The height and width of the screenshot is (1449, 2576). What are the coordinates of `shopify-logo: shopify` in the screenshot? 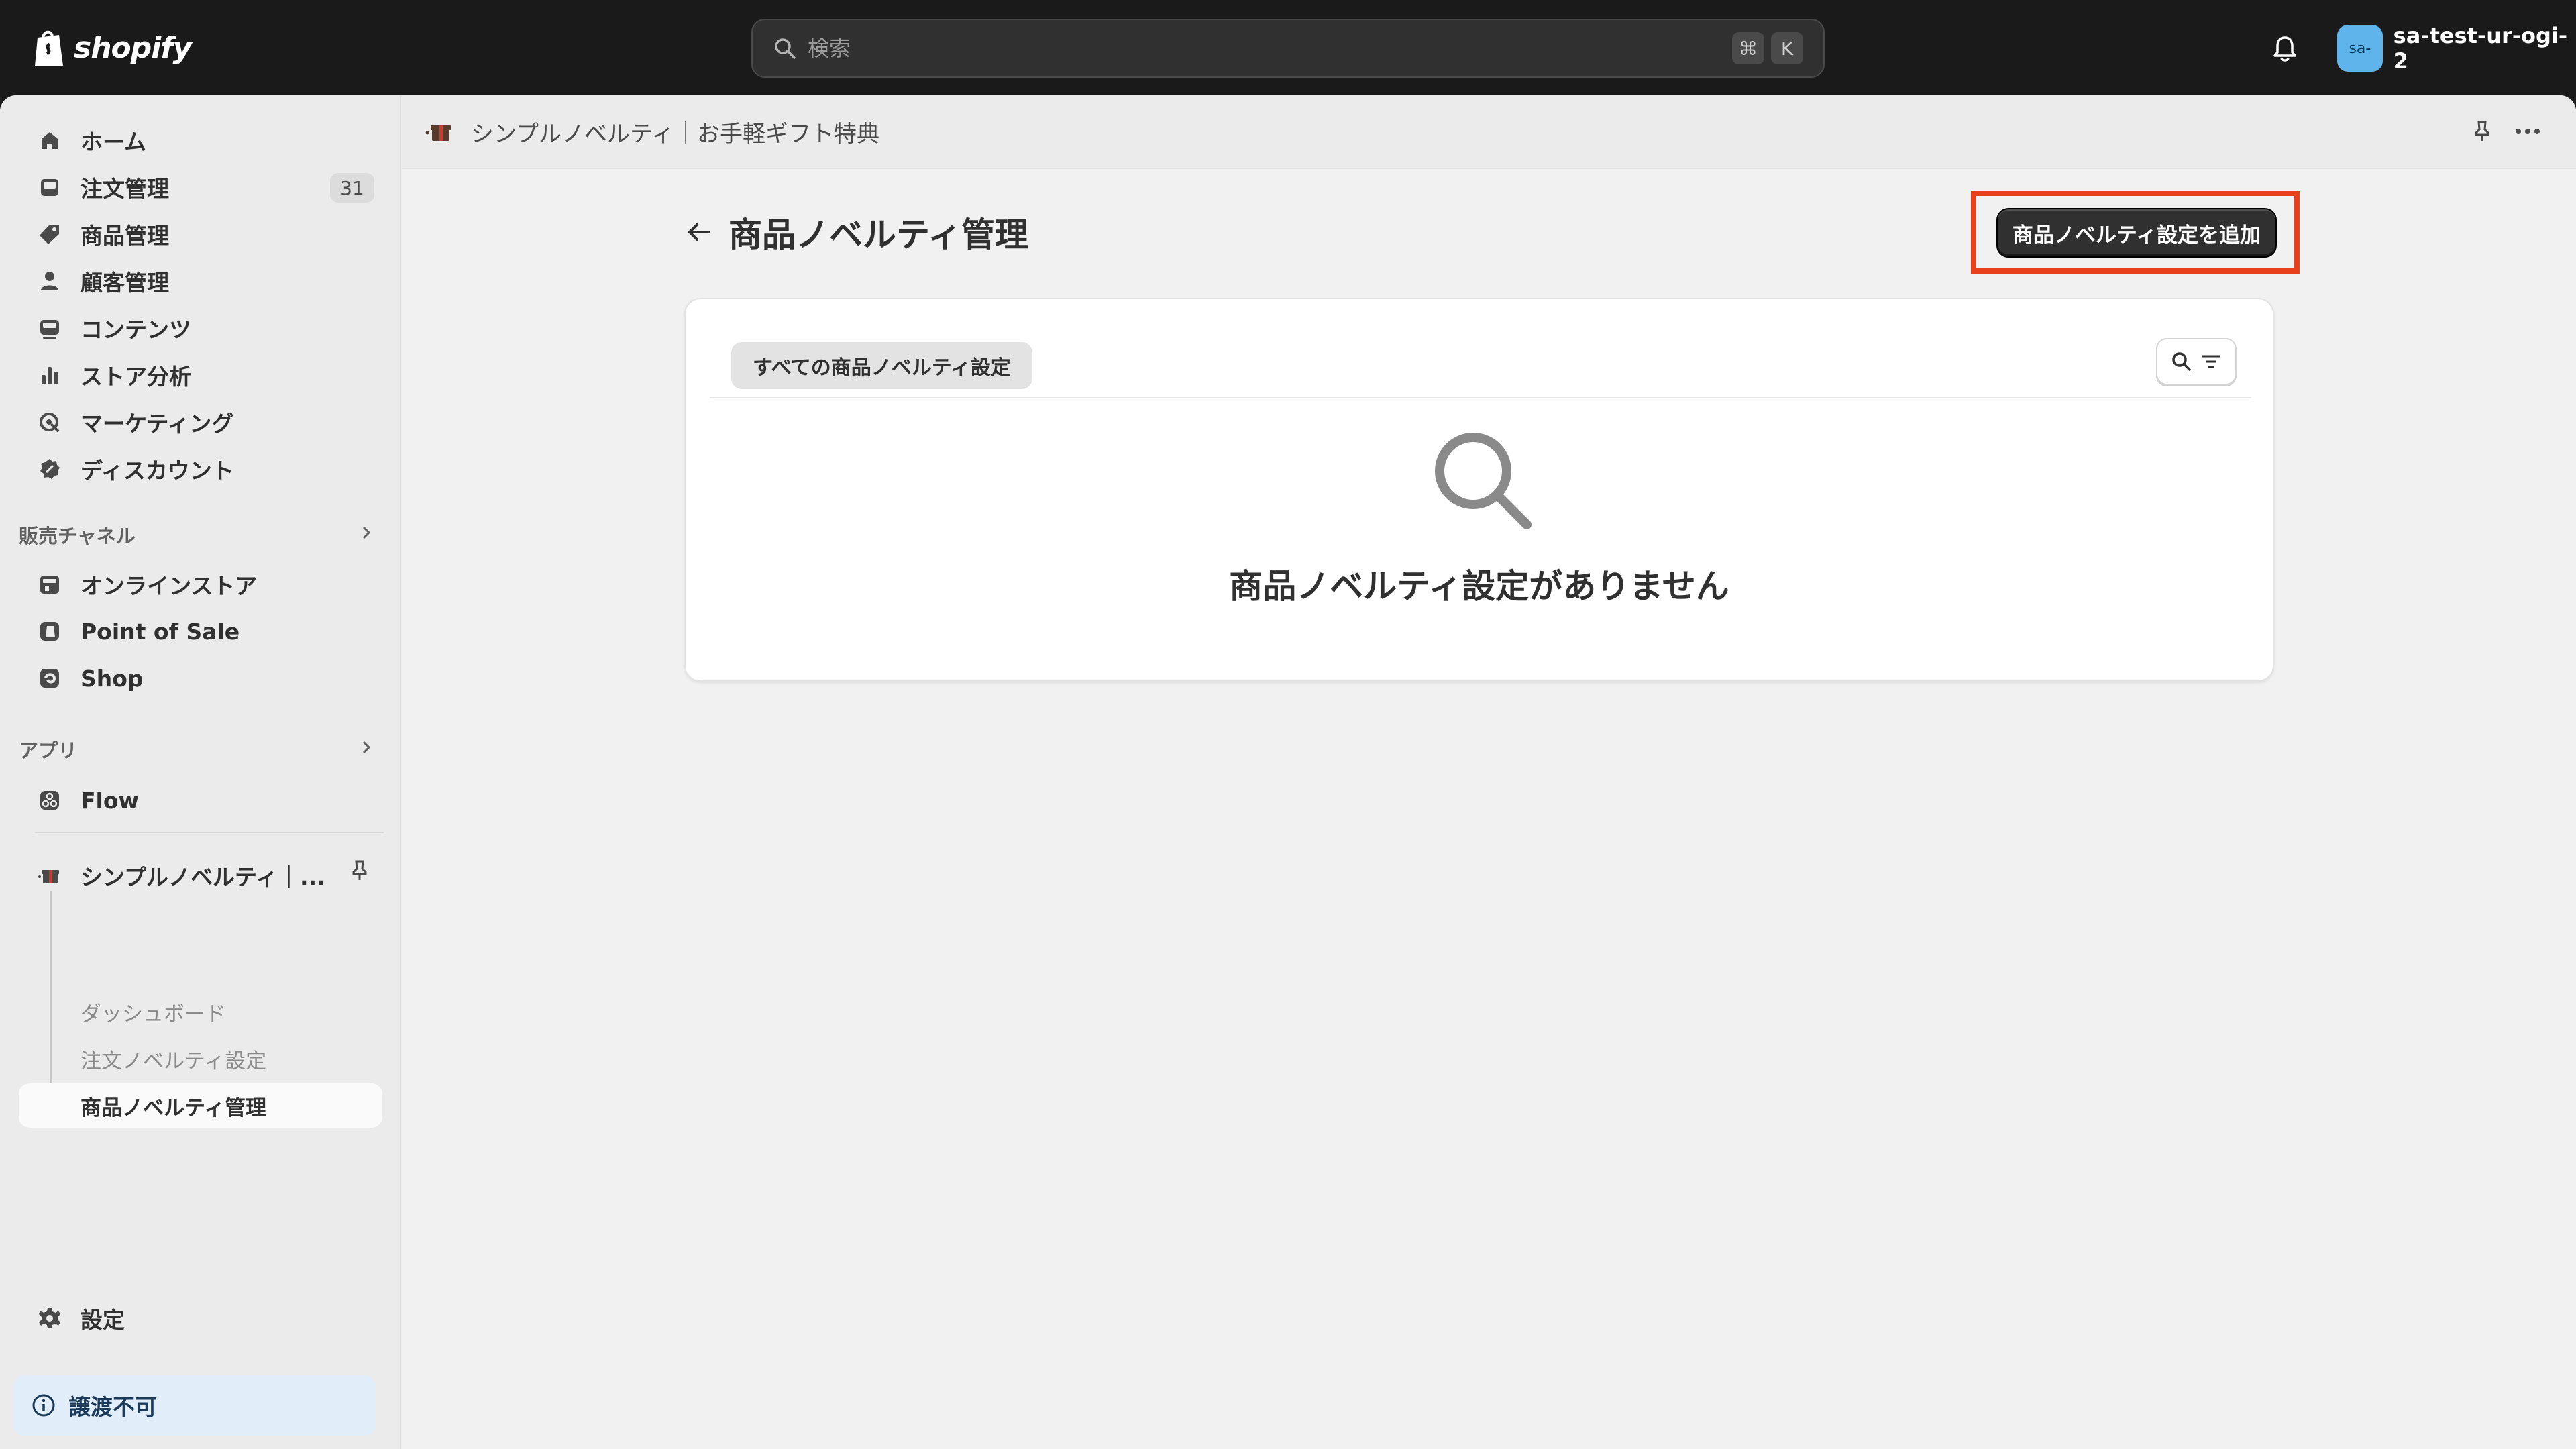 It's located at (112, 47).